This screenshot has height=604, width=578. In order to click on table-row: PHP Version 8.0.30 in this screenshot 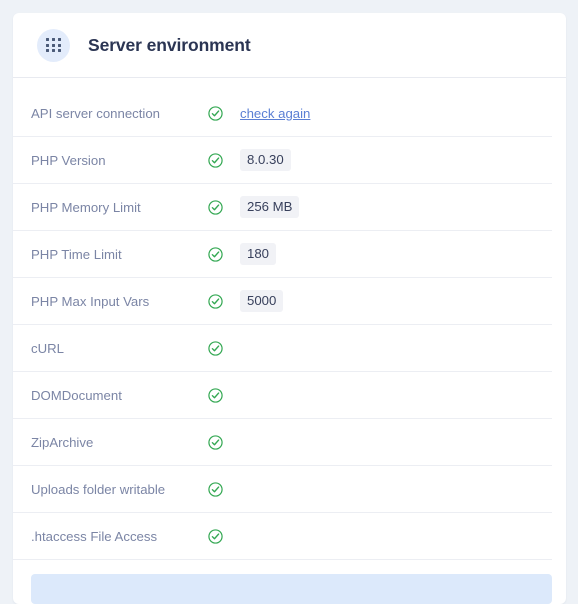, I will do `click(282, 160)`.